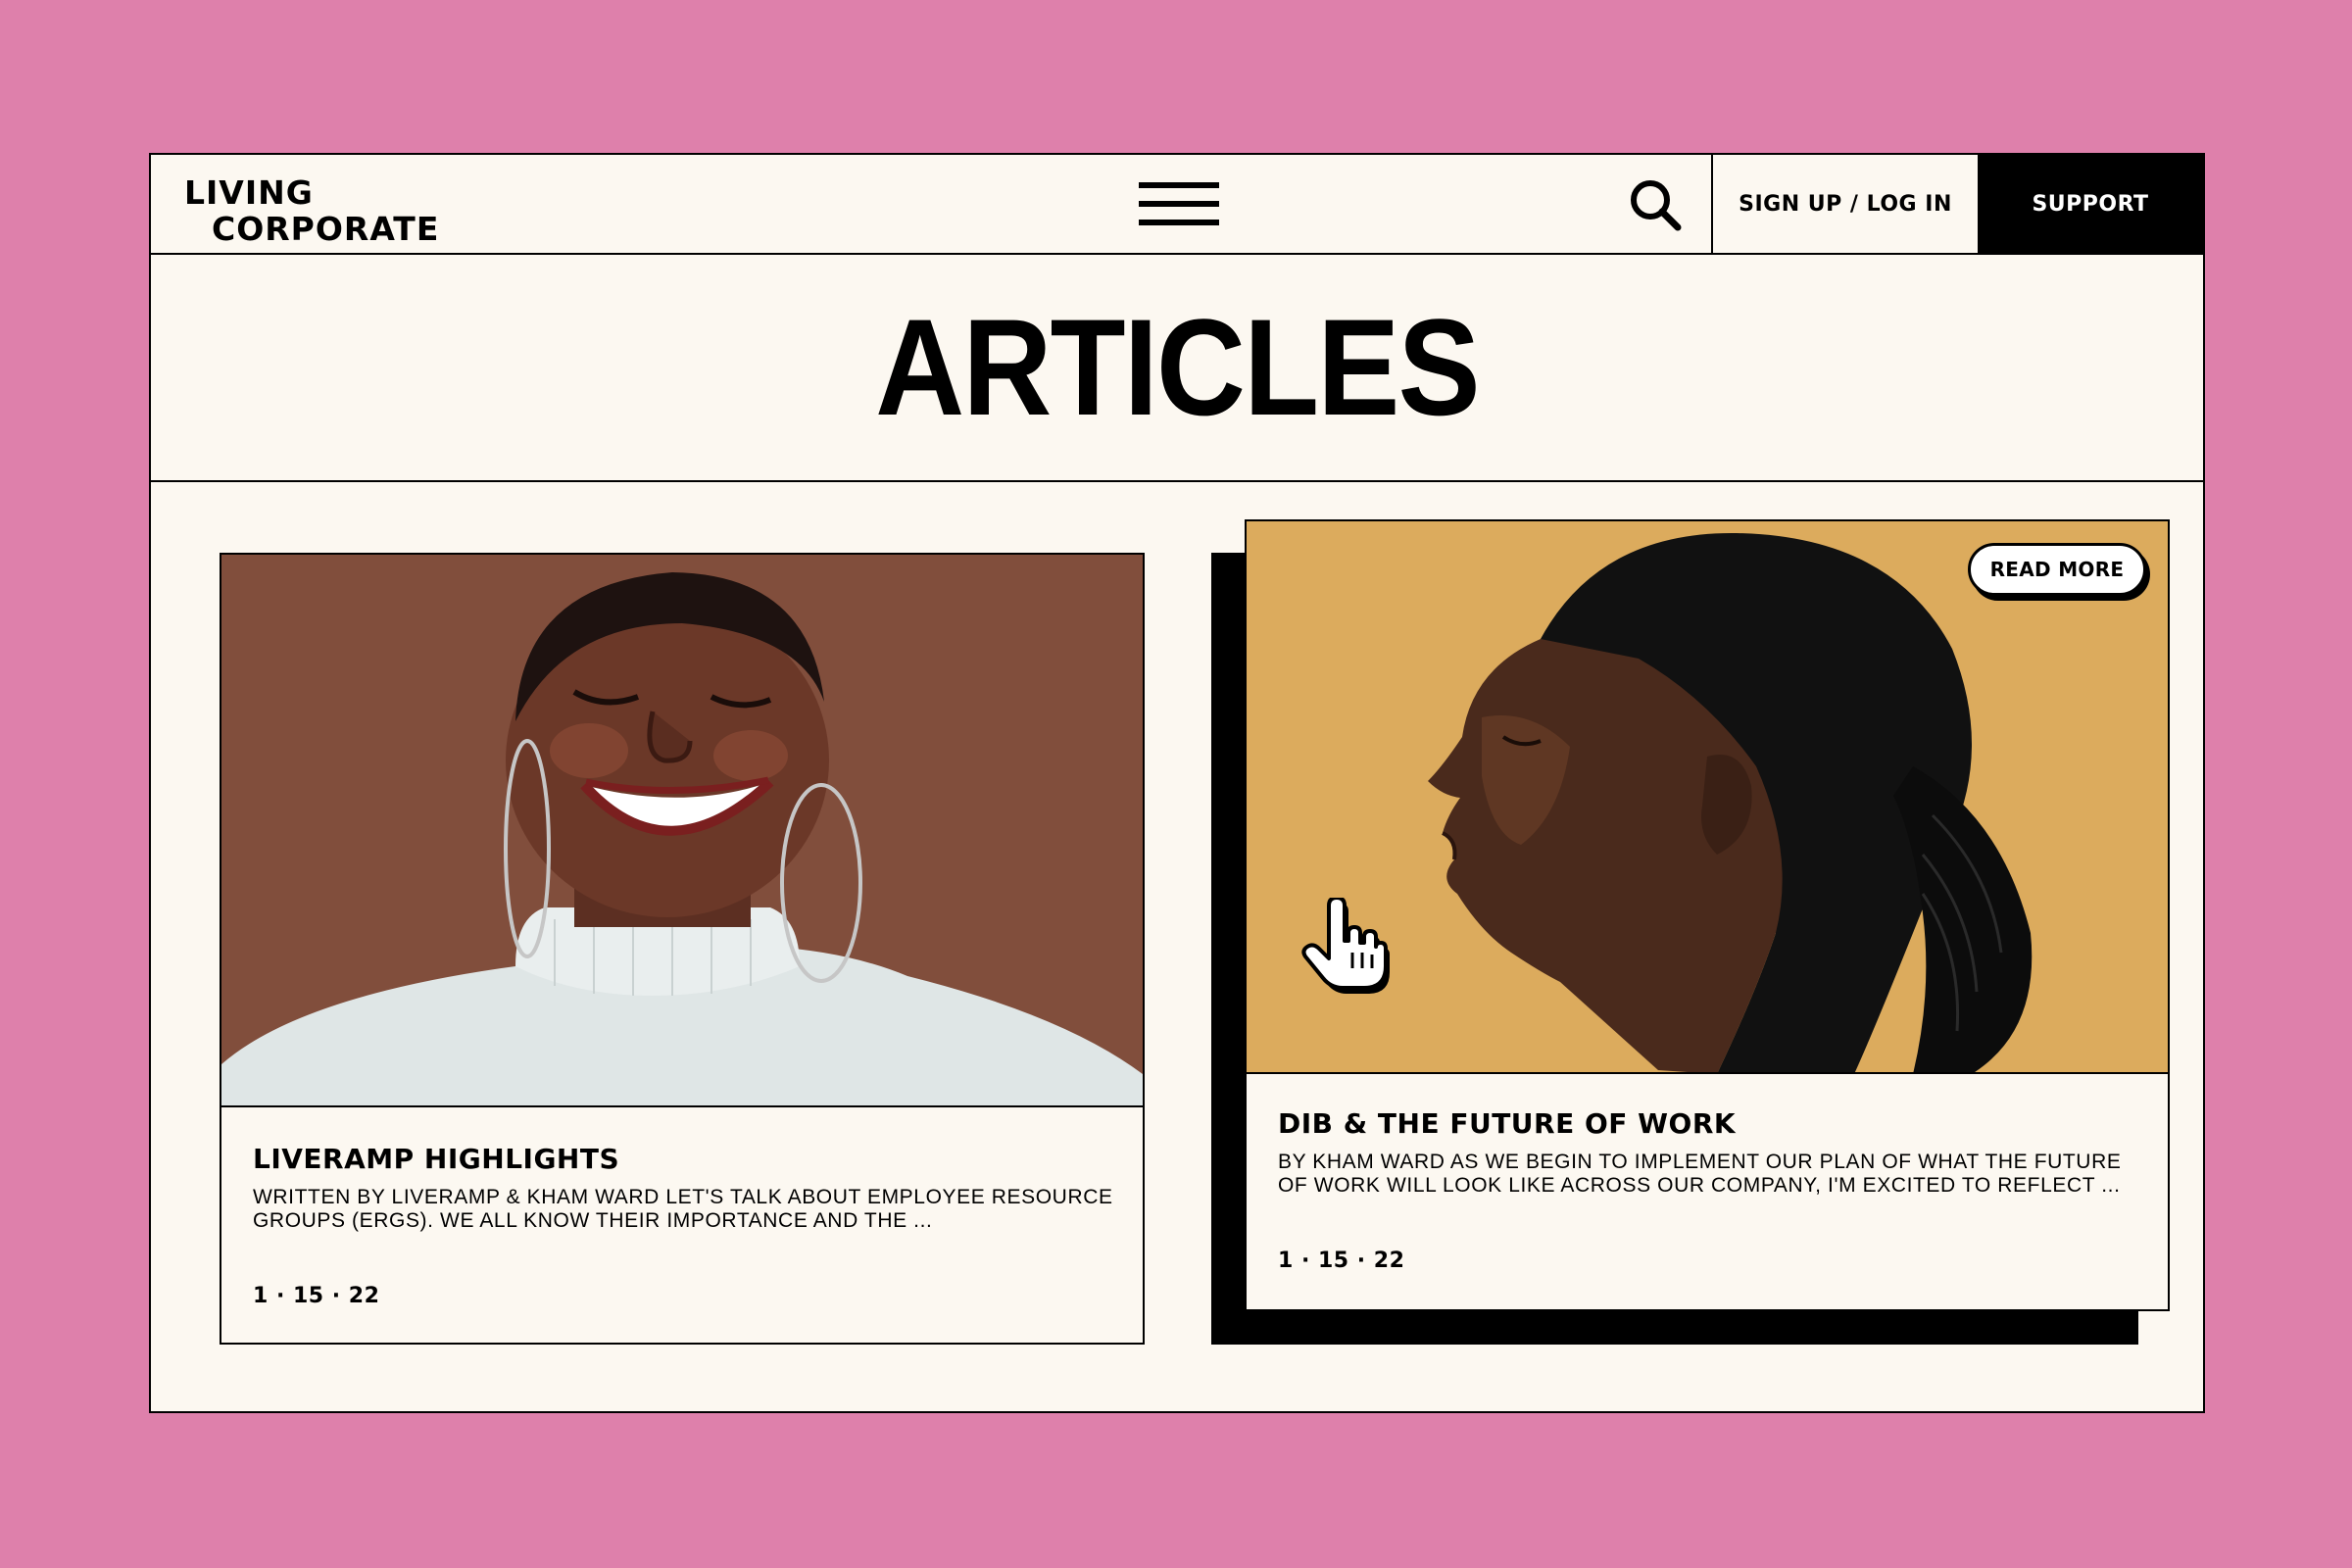 The height and width of the screenshot is (1568, 2352). I want to click on support-button: SUPPORT, so click(2090, 204).